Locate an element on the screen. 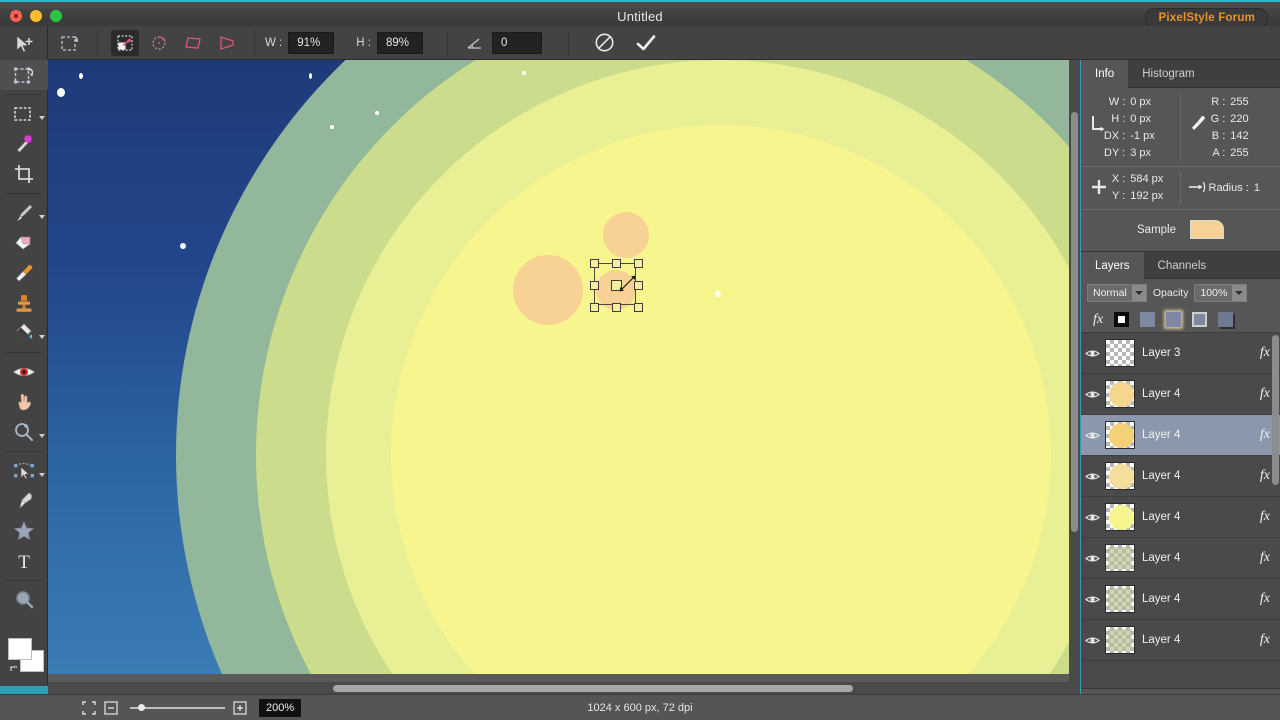 Image resolution: width=1280 pixels, height=720 pixels. tab-info: Info is located at coordinates (1105, 74).